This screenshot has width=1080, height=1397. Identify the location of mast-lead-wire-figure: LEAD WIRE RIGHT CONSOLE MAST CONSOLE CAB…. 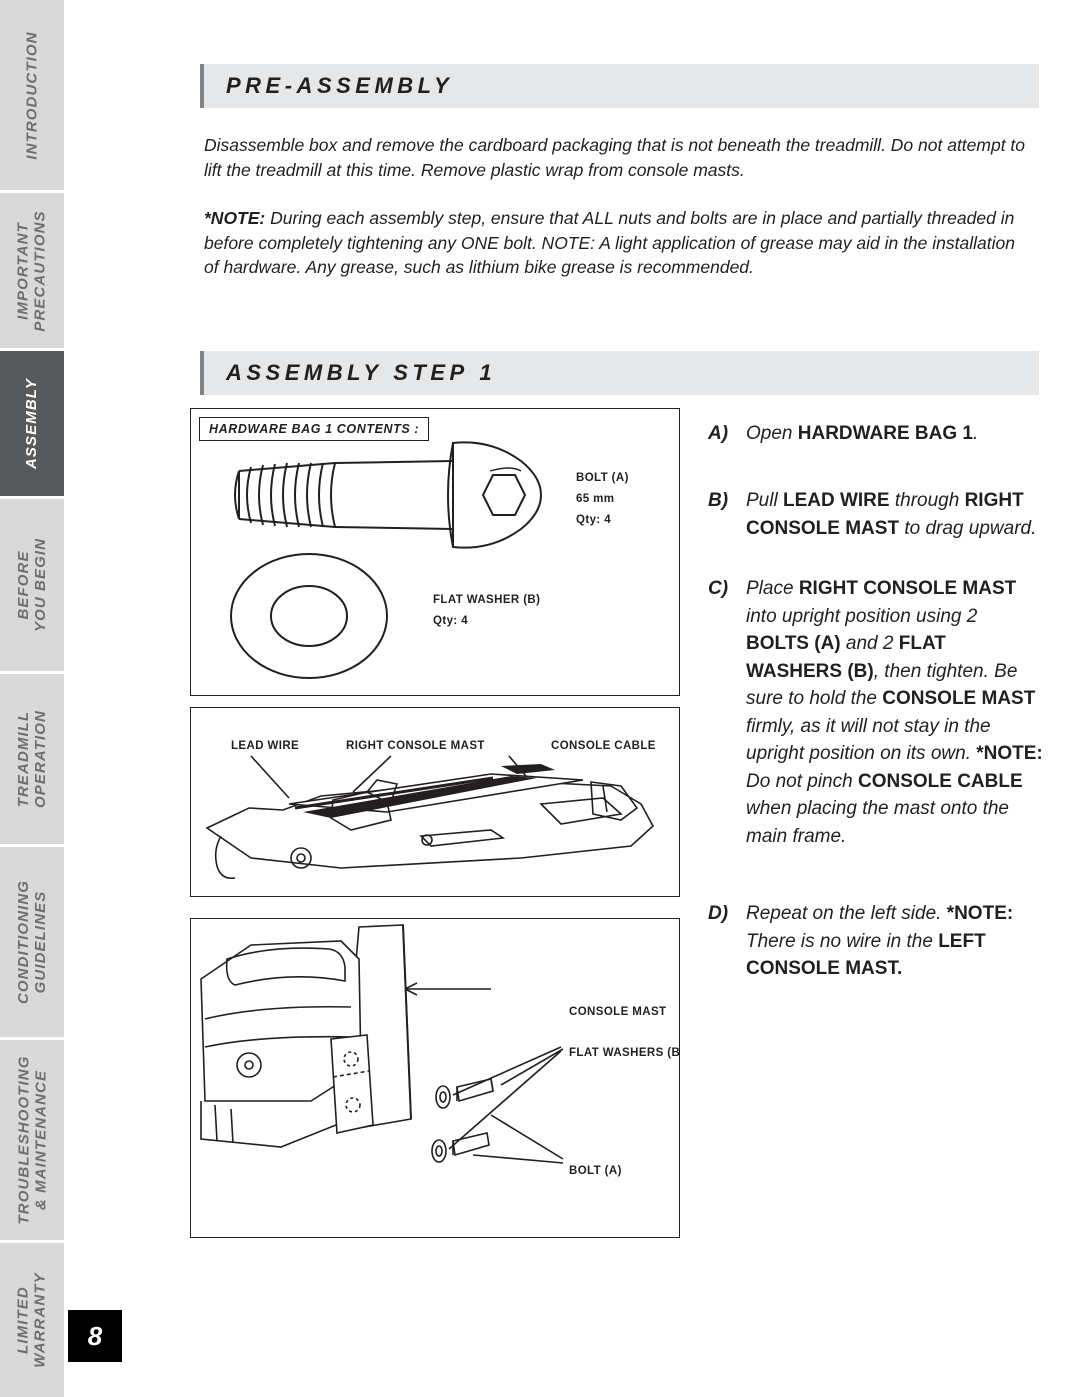
(435, 802).